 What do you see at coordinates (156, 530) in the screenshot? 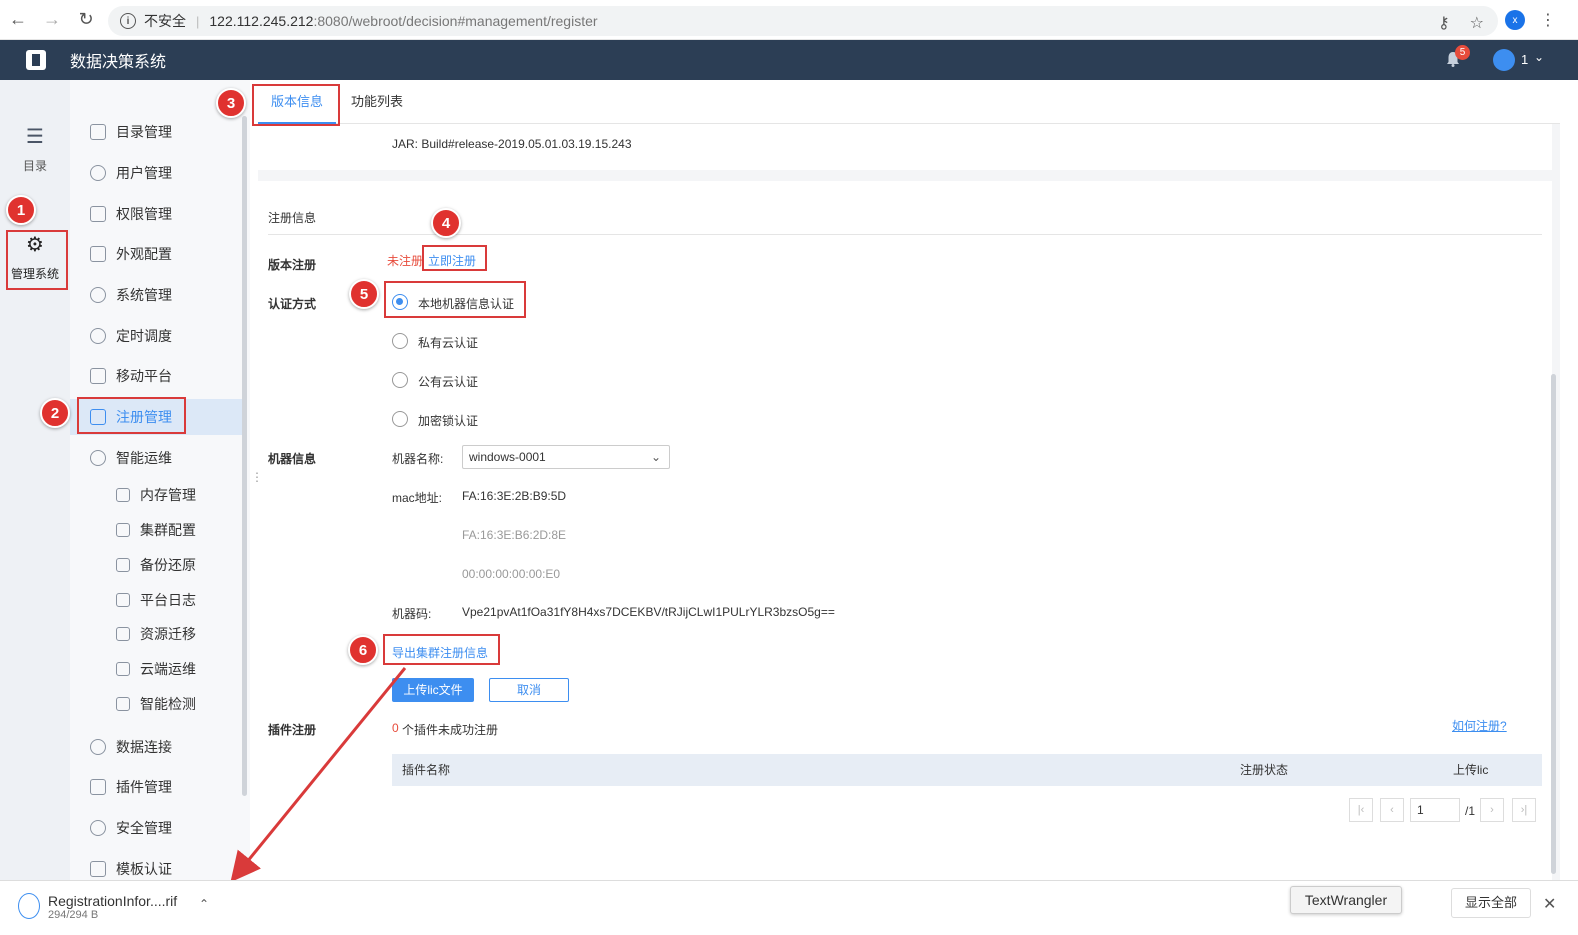
I see `menu-item-cluster: 集群配置` at bounding box center [156, 530].